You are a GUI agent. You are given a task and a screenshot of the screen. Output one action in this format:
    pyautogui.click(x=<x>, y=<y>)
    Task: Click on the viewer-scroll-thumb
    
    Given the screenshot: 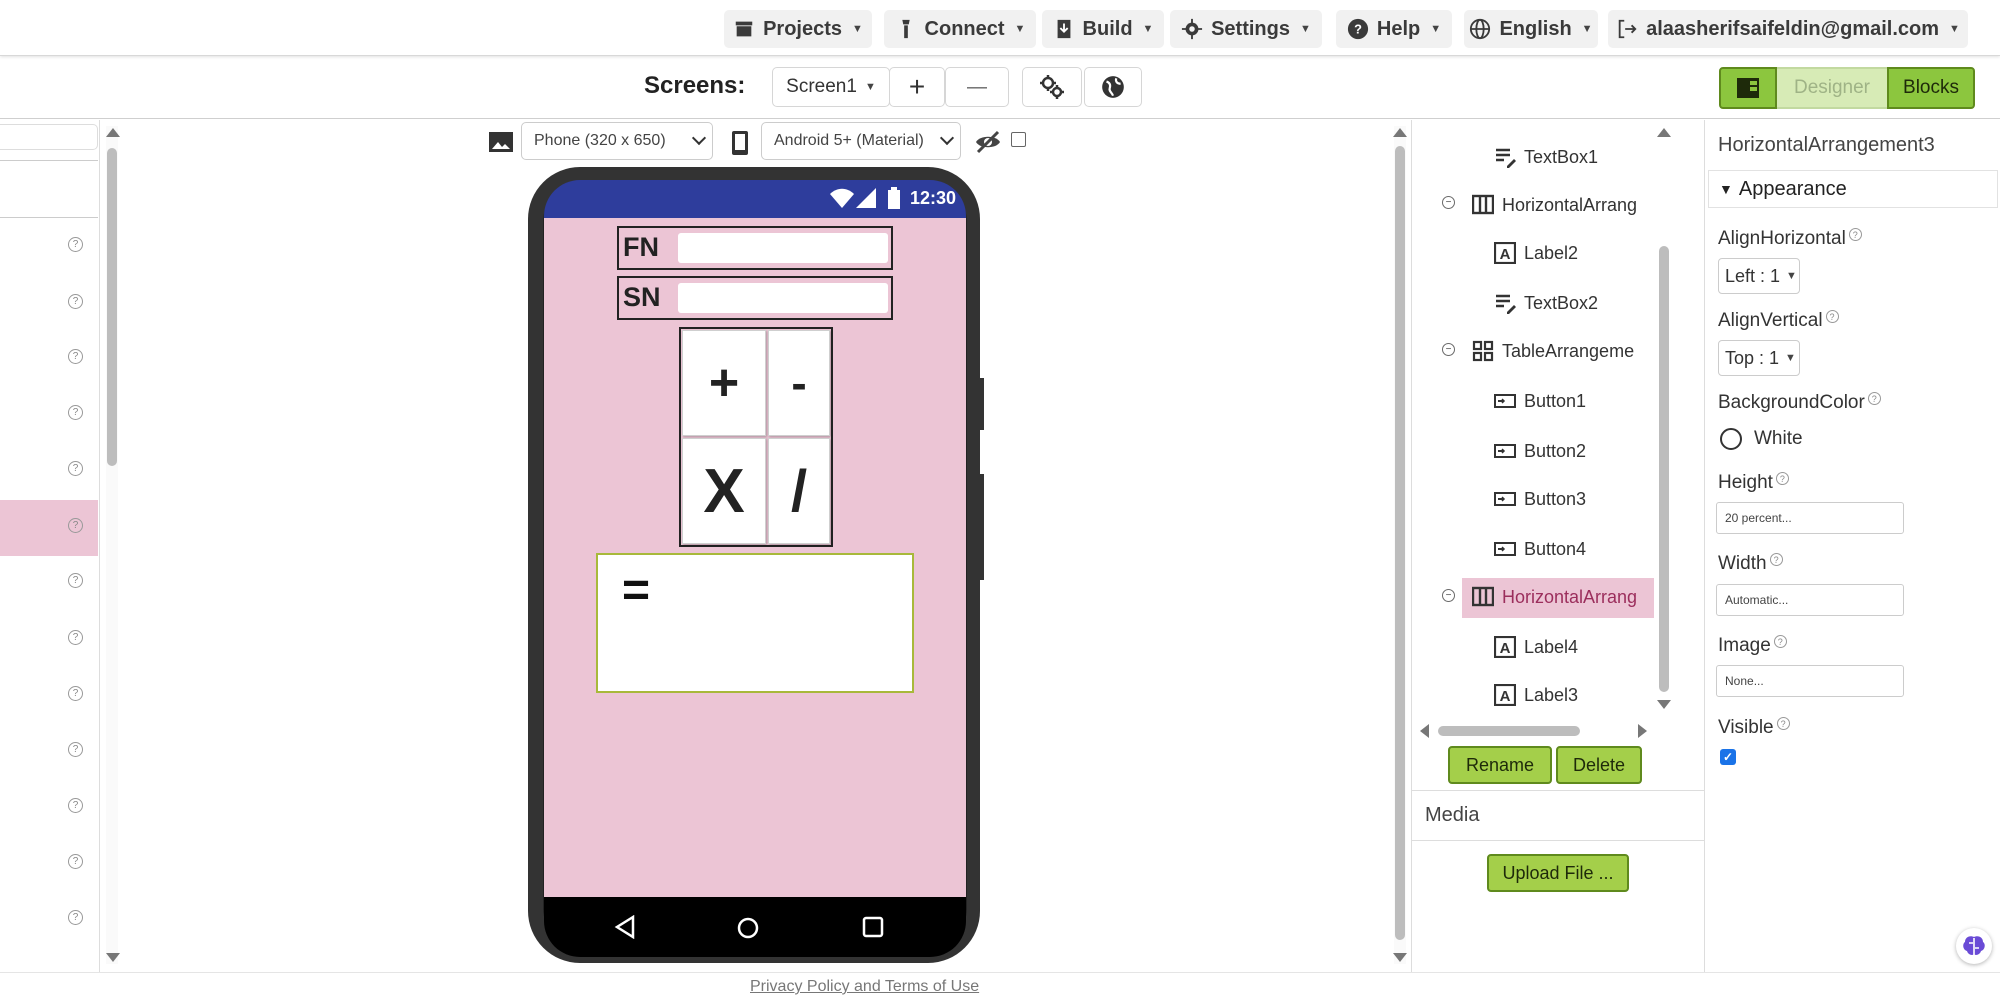 What is the action you would take?
    pyautogui.click(x=1400, y=543)
    